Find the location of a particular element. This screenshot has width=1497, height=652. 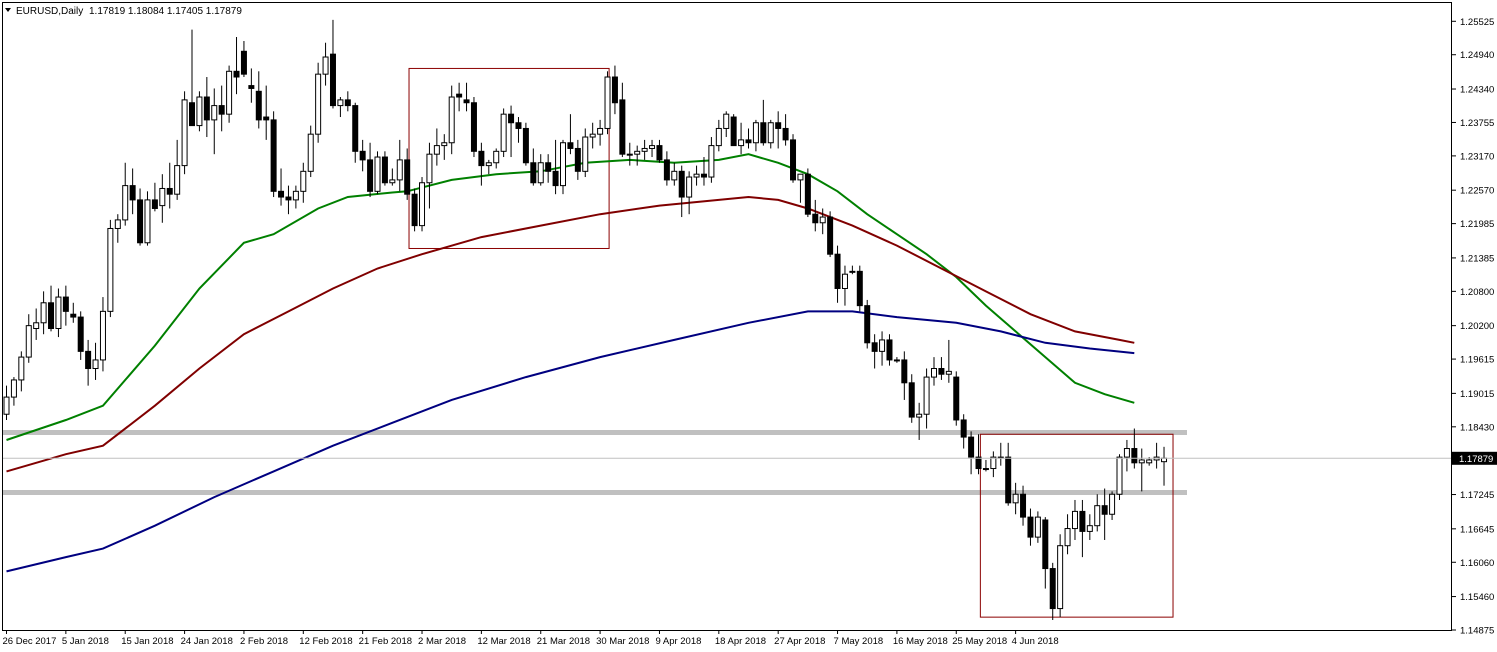

date-tick-label: 15 Jan 2018 is located at coordinates (147, 641).